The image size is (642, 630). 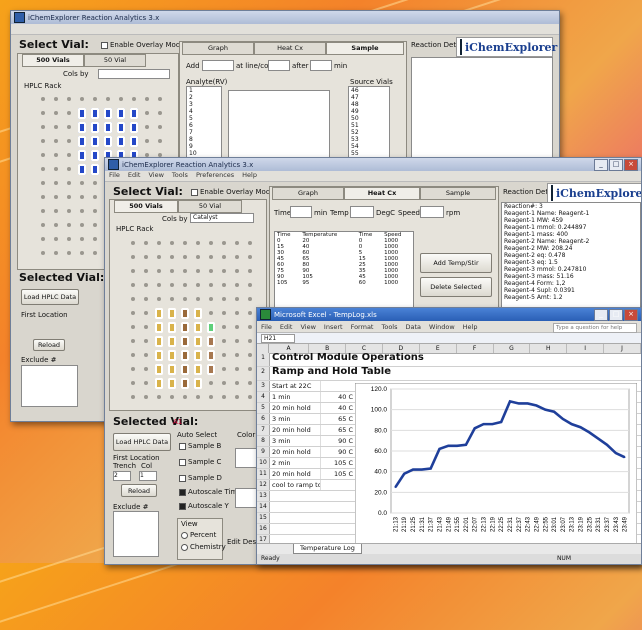 What do you see at coordinates (369, 139) in the screenshot?
I see `source-vial-item: 53` at bounding box center [369, 139].